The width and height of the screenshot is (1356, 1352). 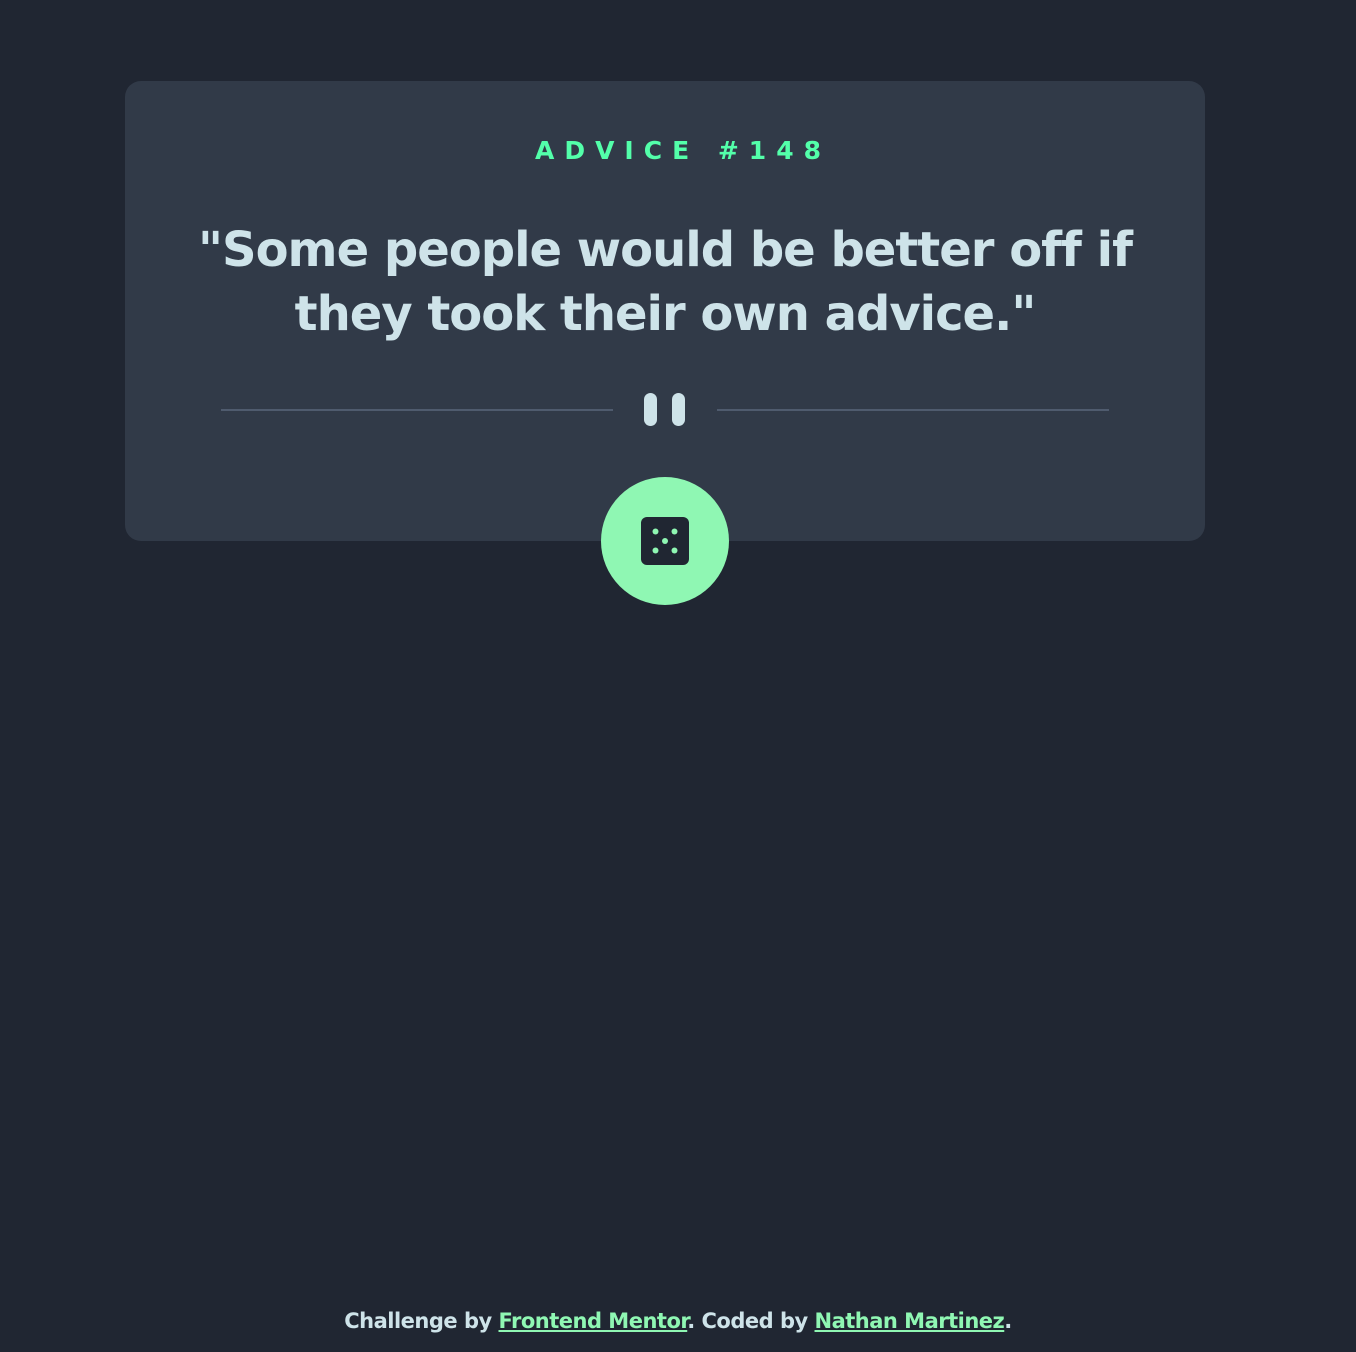 I want to click on new-advice-button, so click(x=665, y=541).